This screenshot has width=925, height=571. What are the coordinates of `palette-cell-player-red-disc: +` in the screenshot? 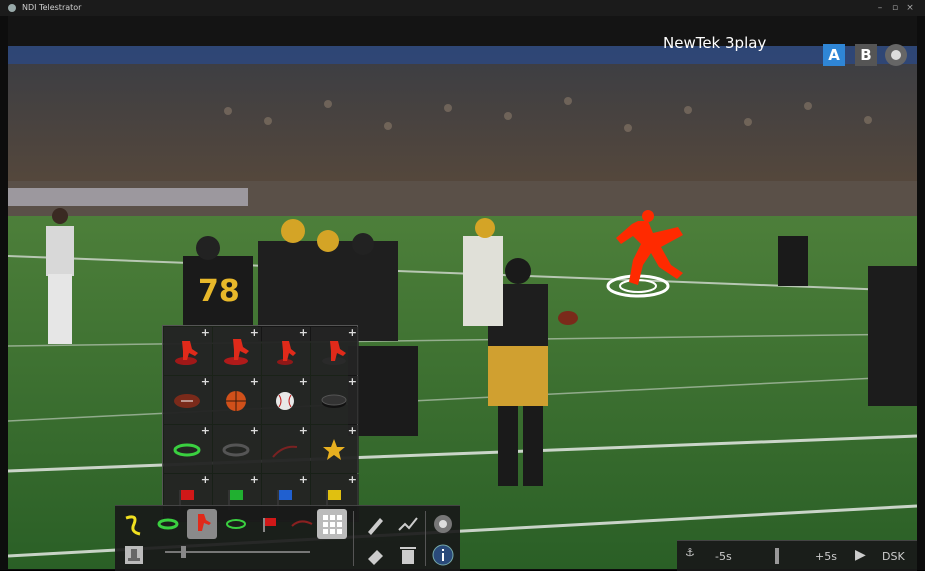 It's located at (237, 351).